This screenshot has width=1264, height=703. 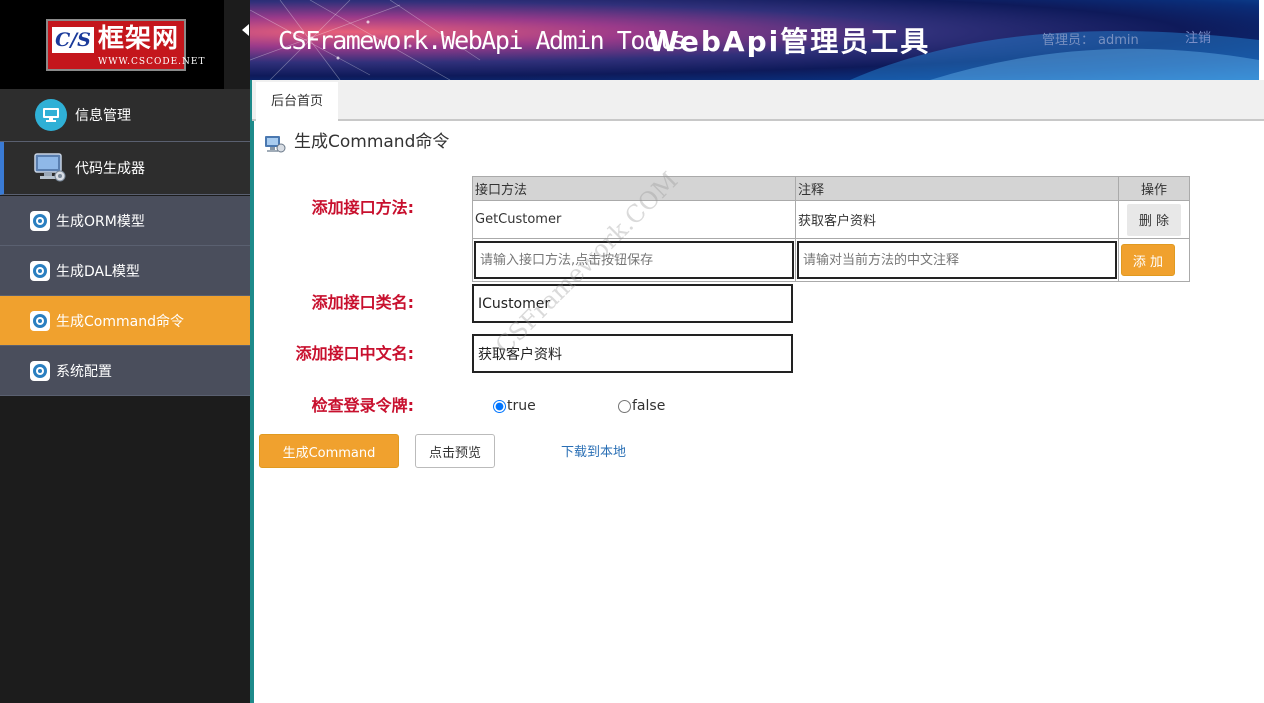 I want to click on comment-input, so click(x=957, y=260).